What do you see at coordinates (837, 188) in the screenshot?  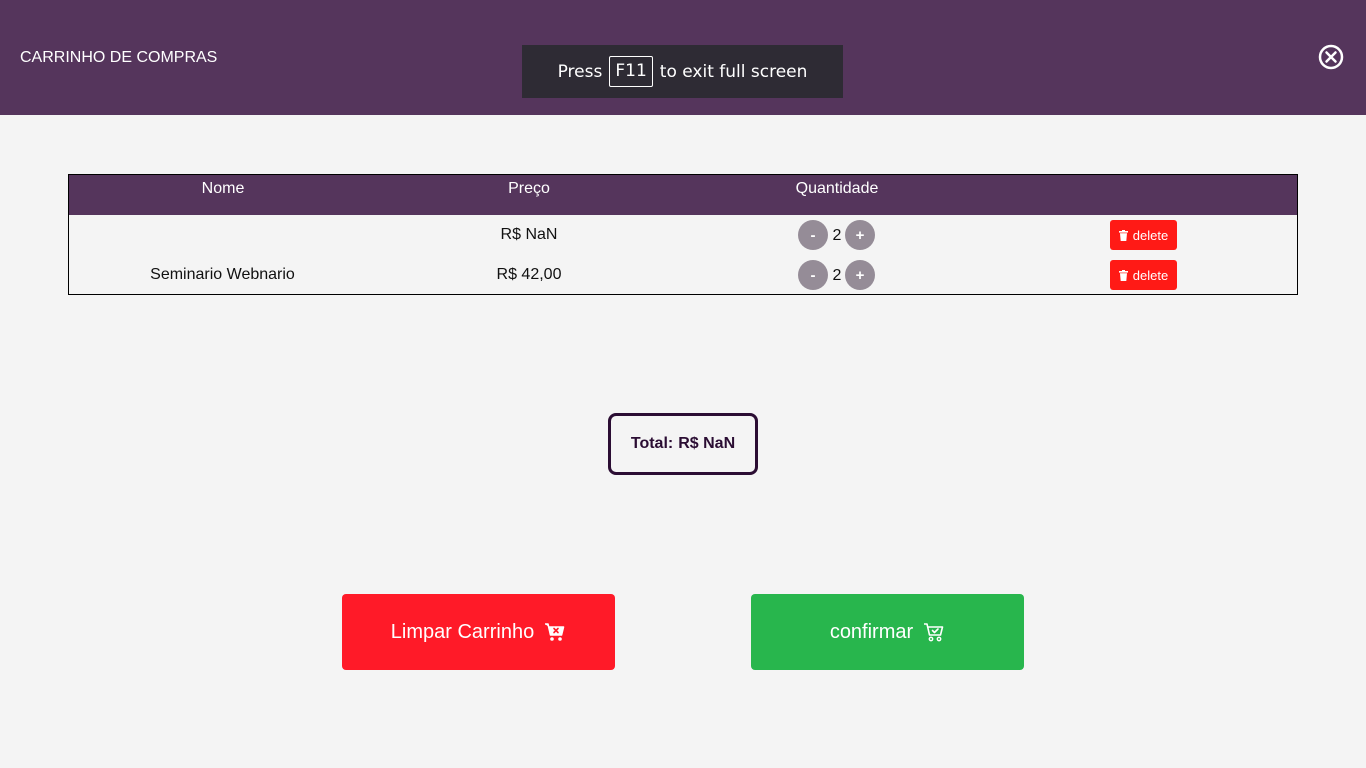 I see `column-header-quantity: Quantidade` at bounding box center [837, 188].